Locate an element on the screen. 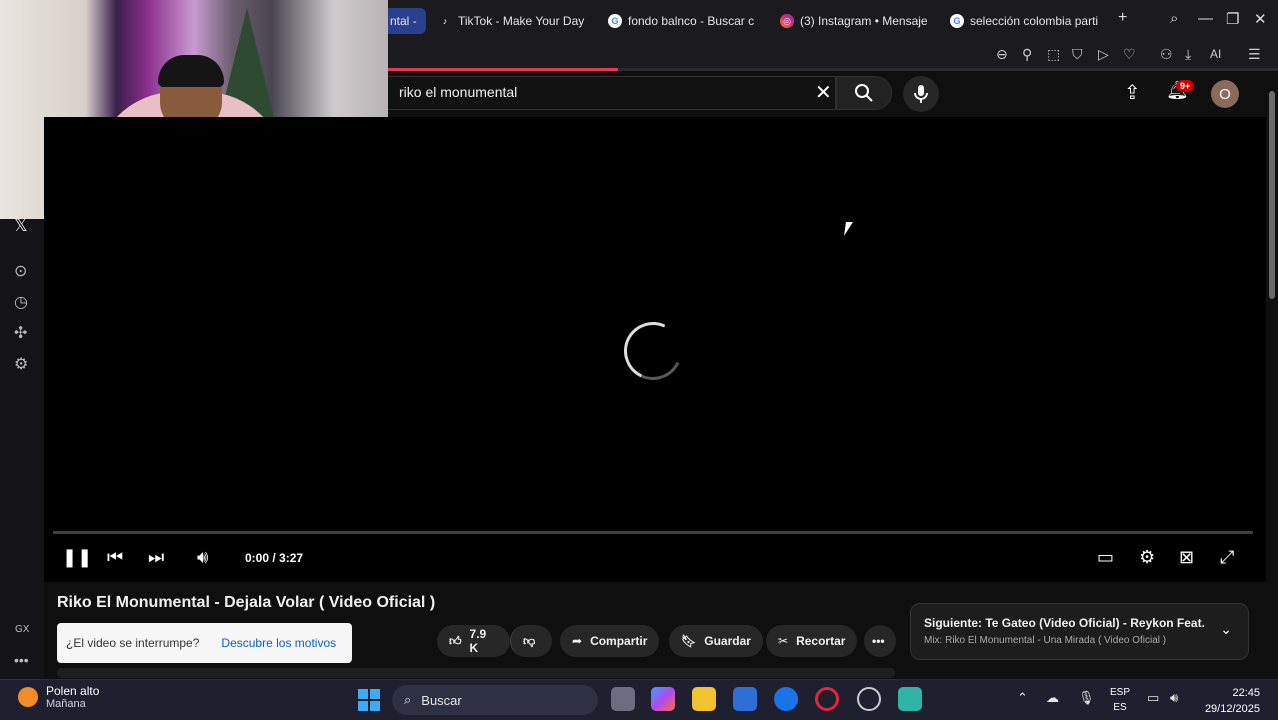  store-icon is located at coordinates (745, 699).